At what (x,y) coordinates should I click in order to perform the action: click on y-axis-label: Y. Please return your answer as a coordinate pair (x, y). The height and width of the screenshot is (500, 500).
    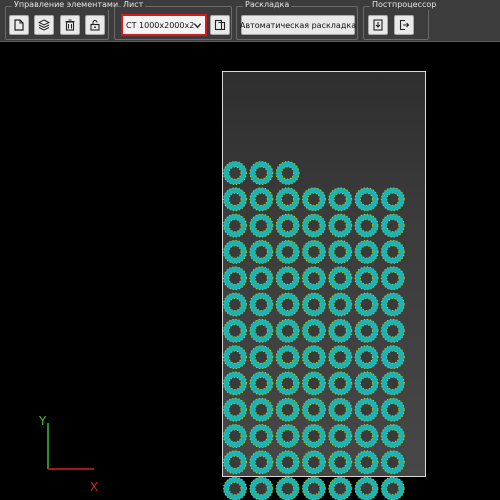
    Looking at the image, I should click on (42, 421).